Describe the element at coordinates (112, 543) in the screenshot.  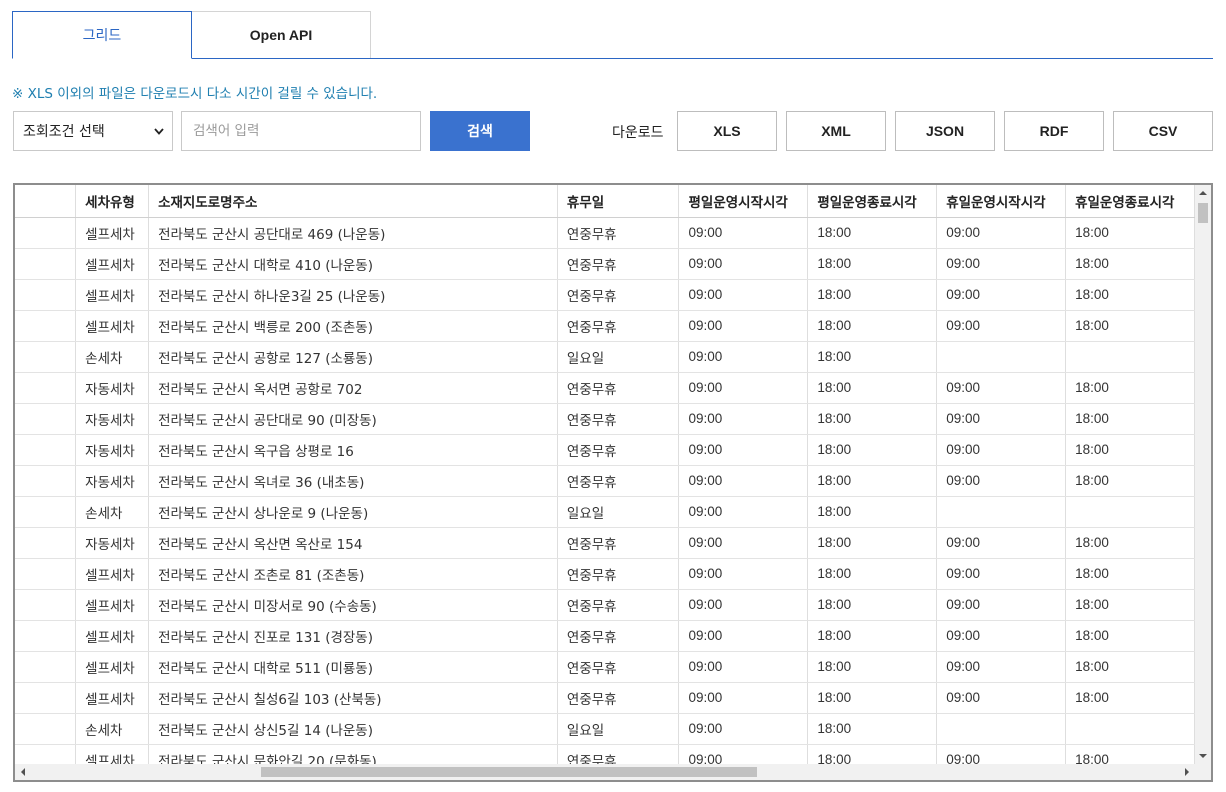
I see `table-cell: 자동세차` at that location.